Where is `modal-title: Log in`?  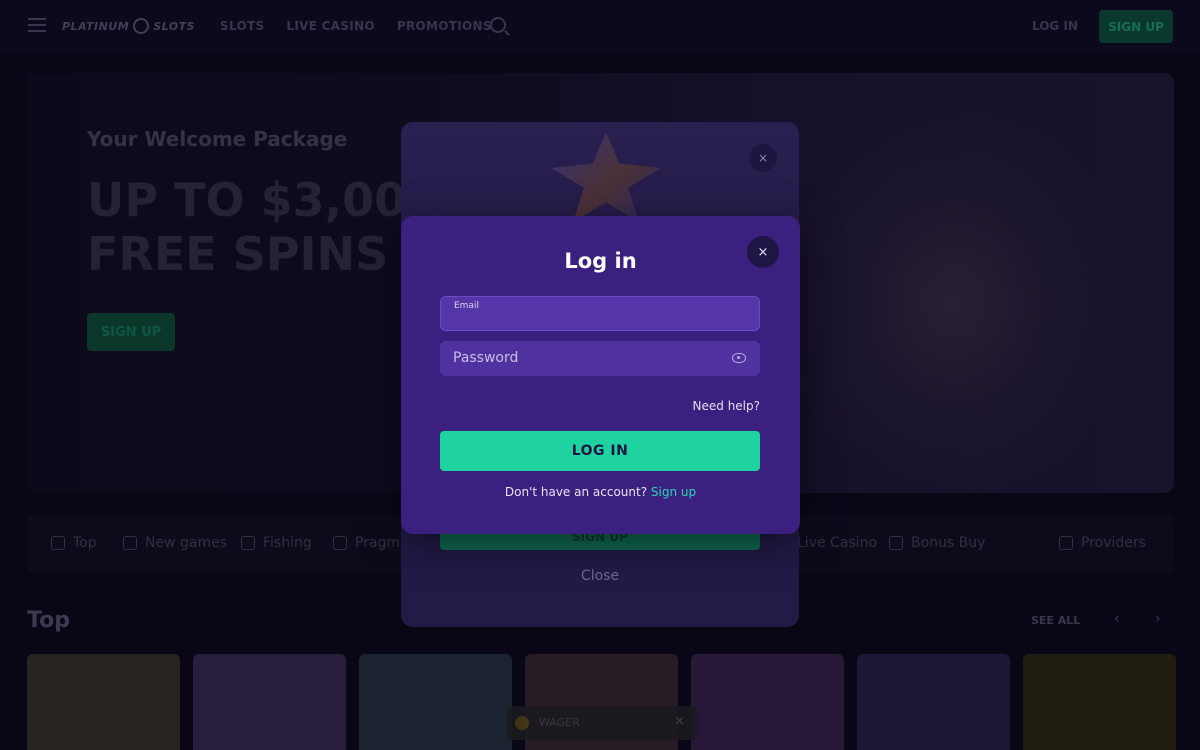
modal-title: Log in is located at coordinates (600, 261).